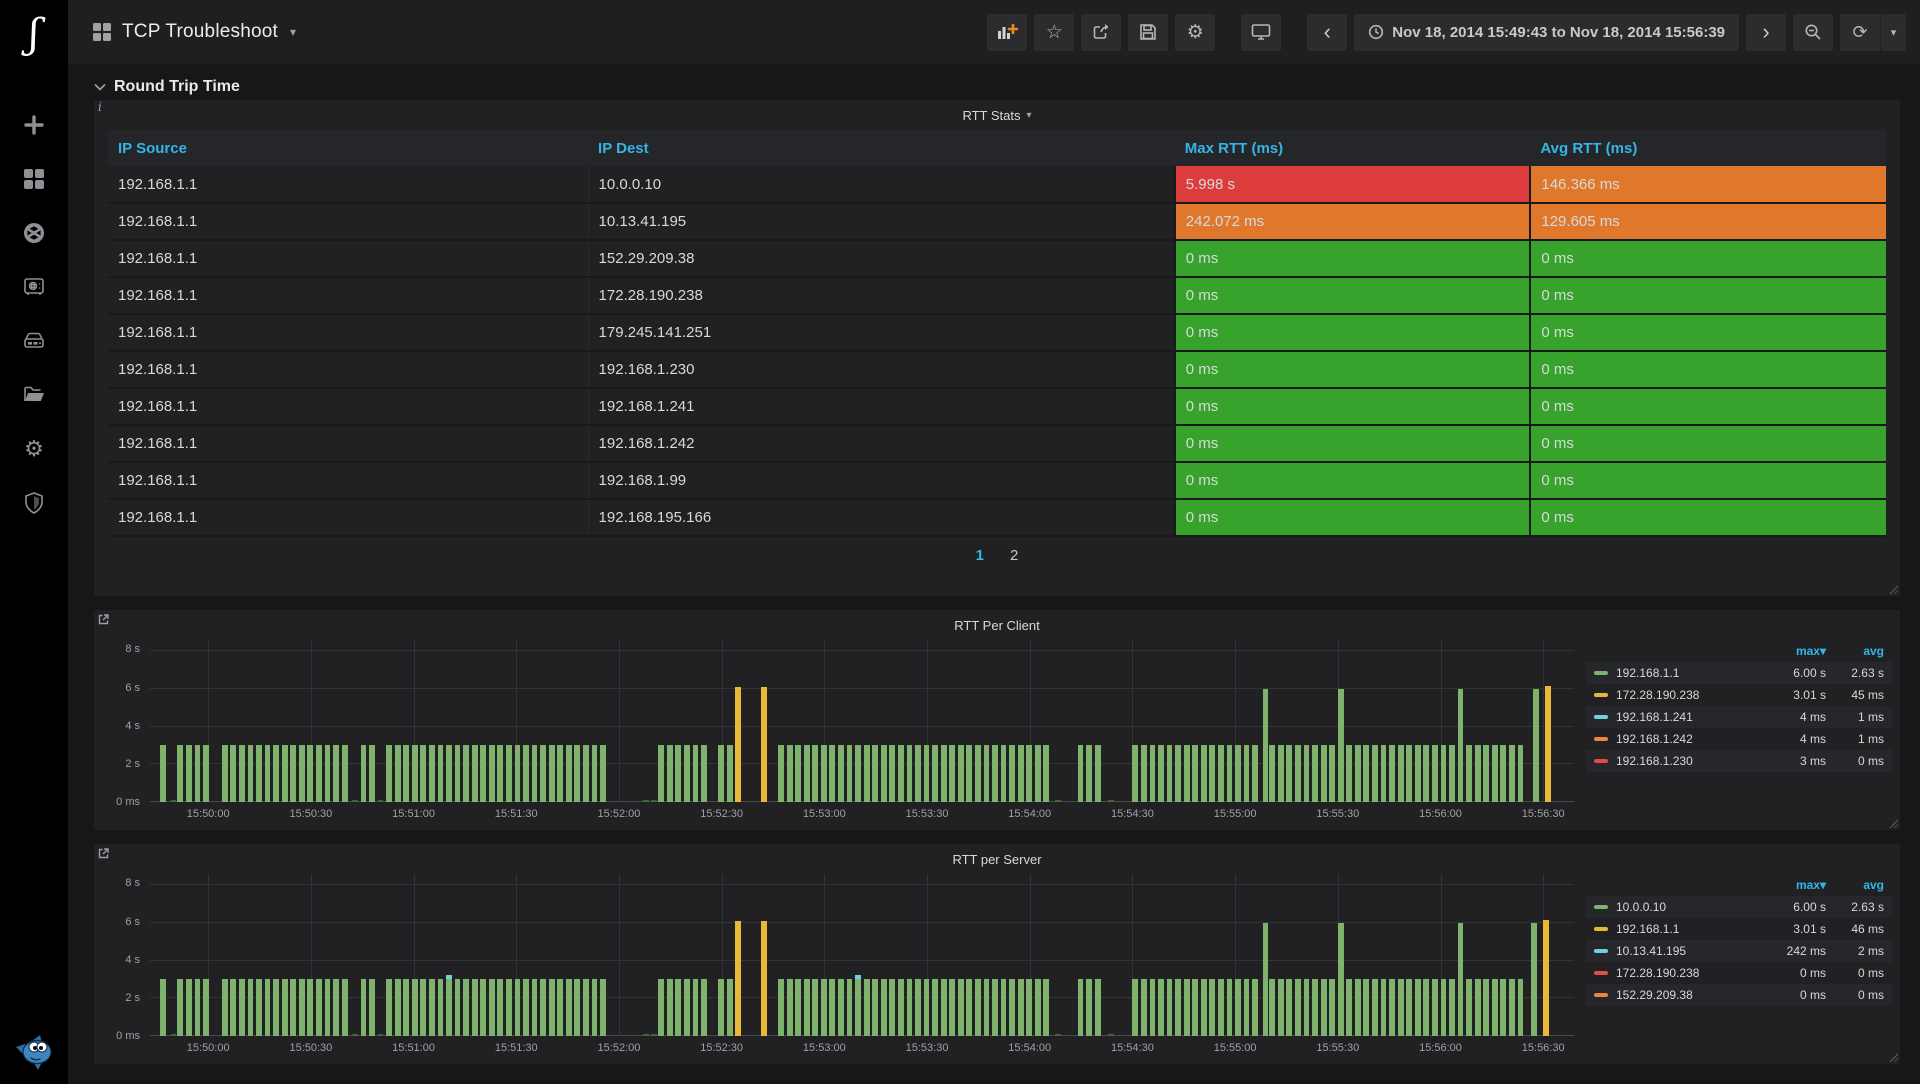  What do you see at coordinates (1440, 1048) in the screenshot?
I see `x-tick-label: 15:56:00` at bounding box center [1440, 1048].